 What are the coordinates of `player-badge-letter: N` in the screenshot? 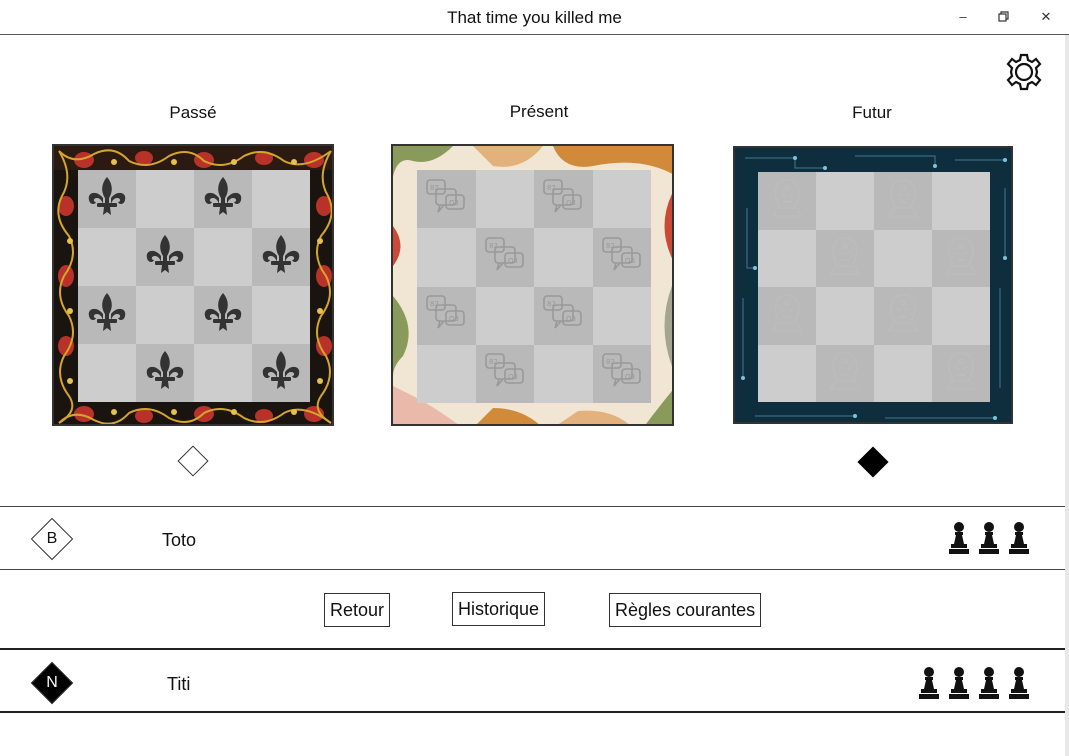 It's located at (52, 682).